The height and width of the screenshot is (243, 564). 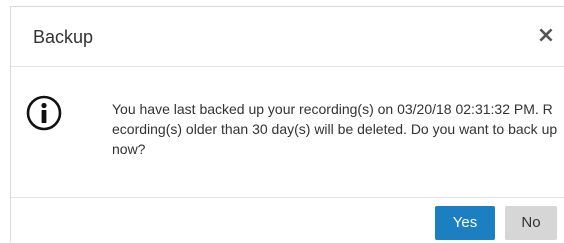 What do you see at coordinates (44, 113) in the screenshot?
I see `info-icon` at bounding box center [44, 113].